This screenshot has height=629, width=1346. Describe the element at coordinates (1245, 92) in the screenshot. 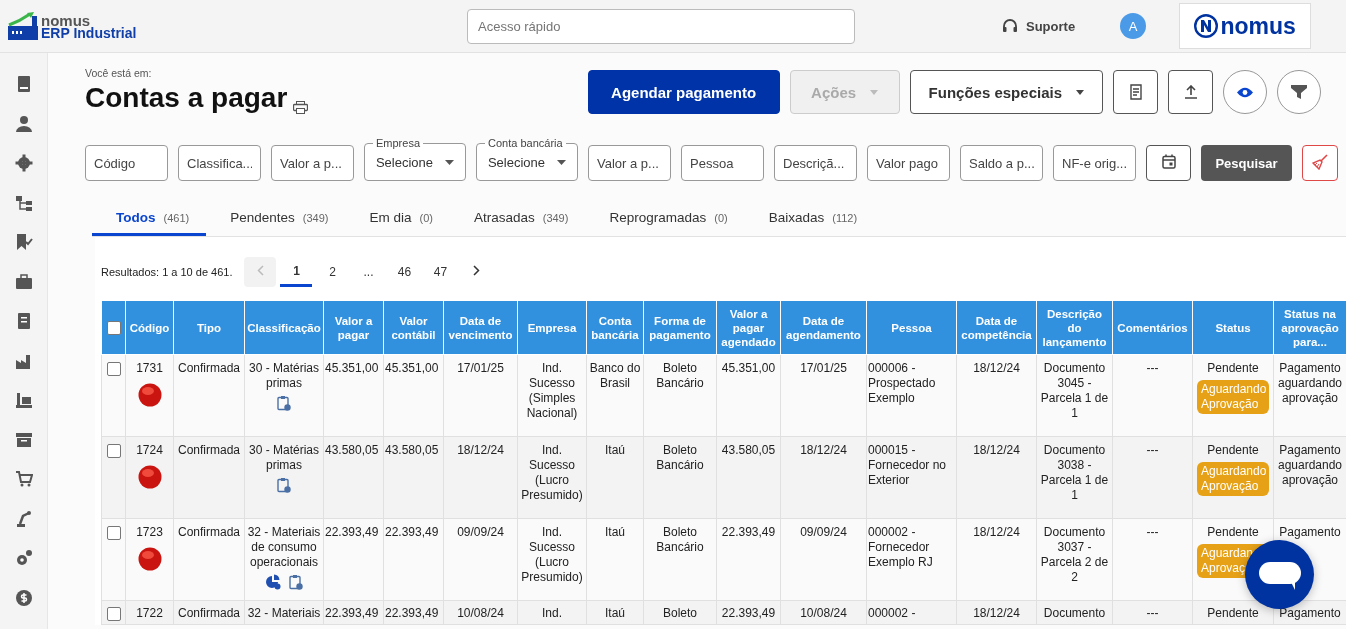

I see `view-button` at that location.